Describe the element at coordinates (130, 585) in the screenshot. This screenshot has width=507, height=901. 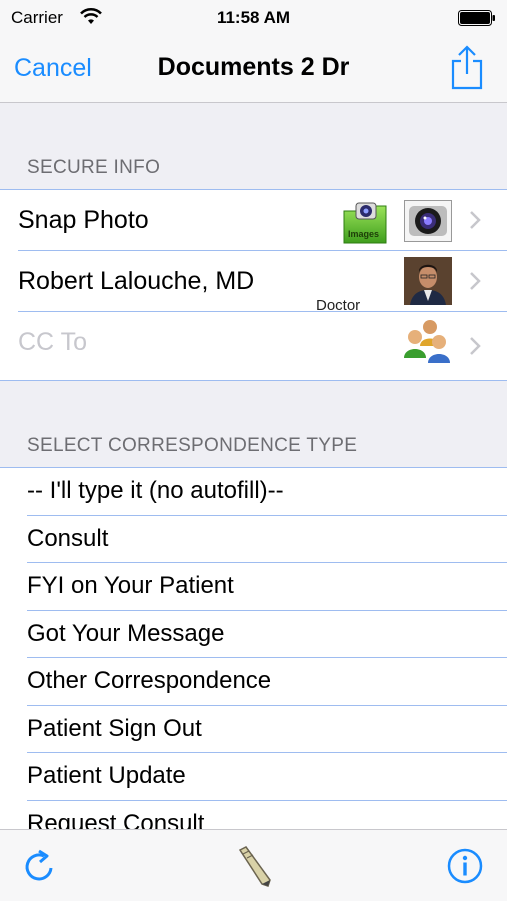
I see `list-item-label: FYI on Your Patient` at that location.